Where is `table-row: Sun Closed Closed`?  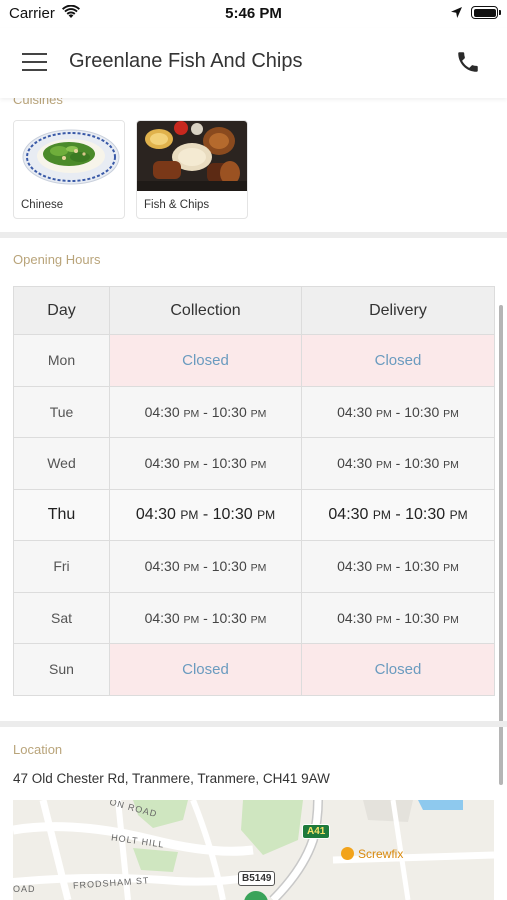
table-row: Sun Closed Closed is located at coordinates (254, 669).